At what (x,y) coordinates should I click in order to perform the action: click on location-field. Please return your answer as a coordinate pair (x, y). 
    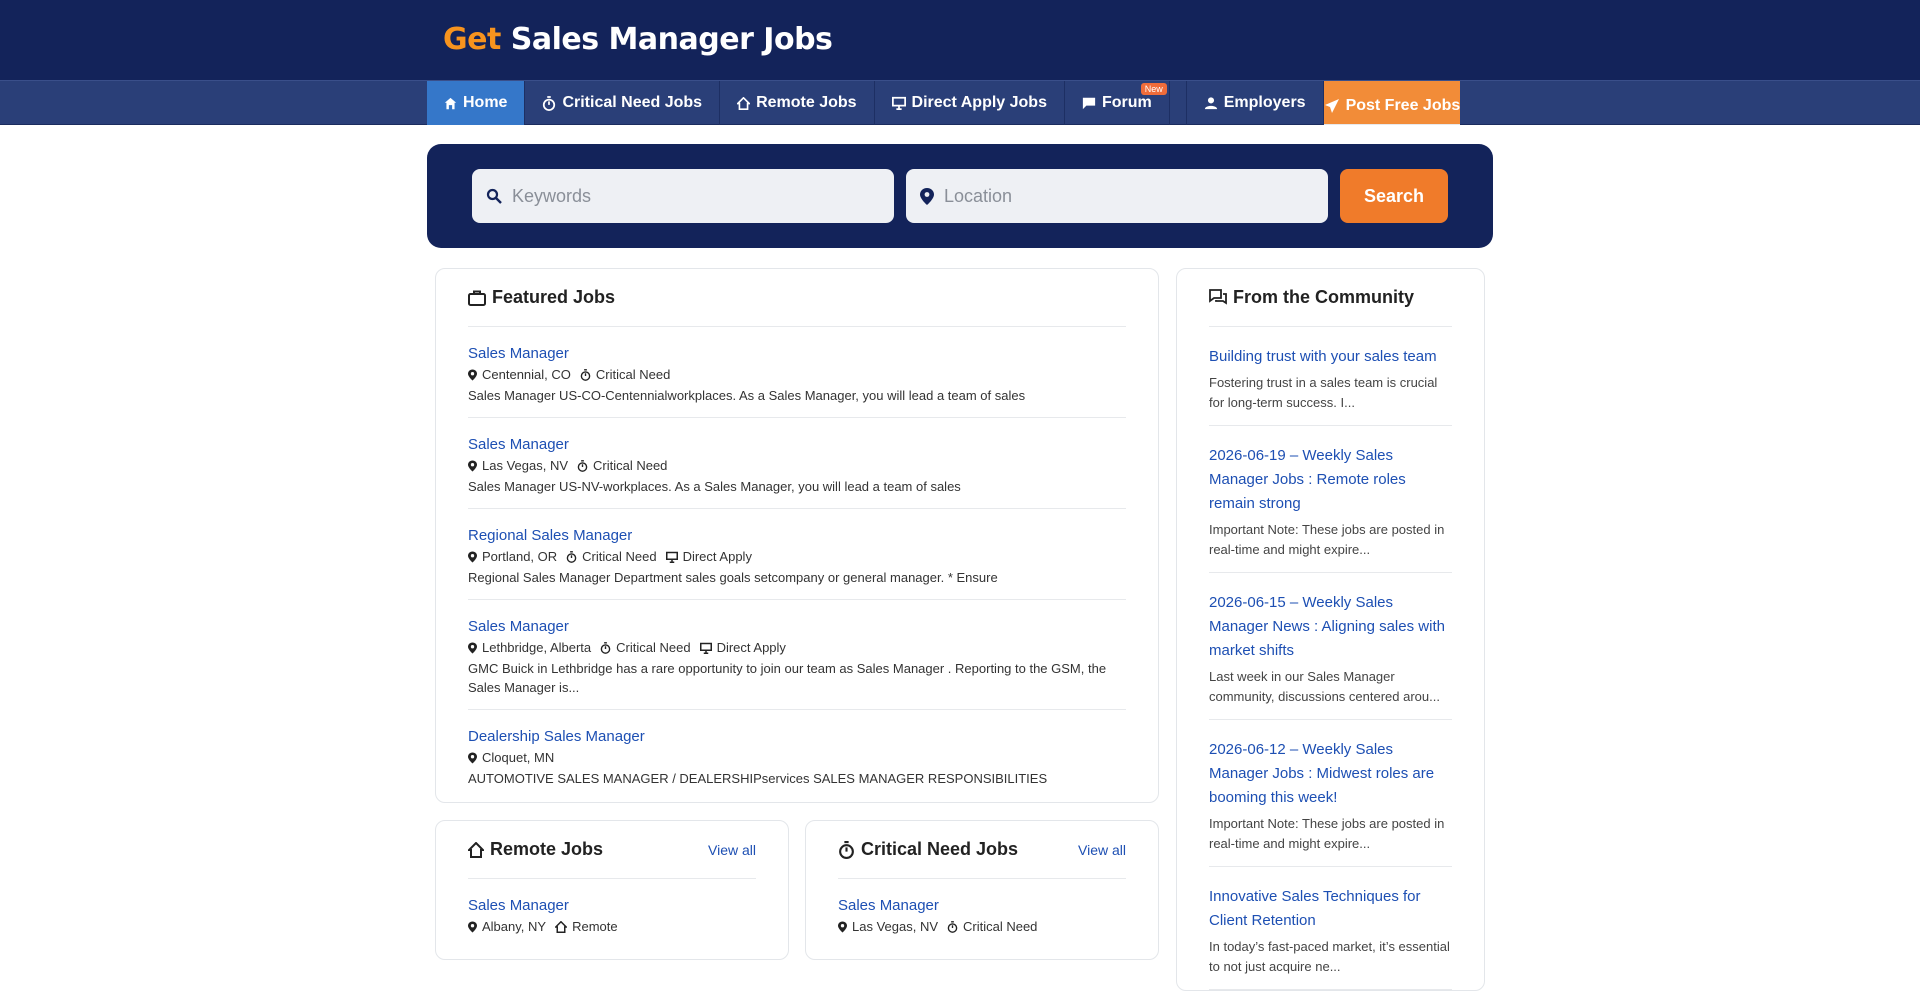
    Looking at the image, I should click on (1117, 196).